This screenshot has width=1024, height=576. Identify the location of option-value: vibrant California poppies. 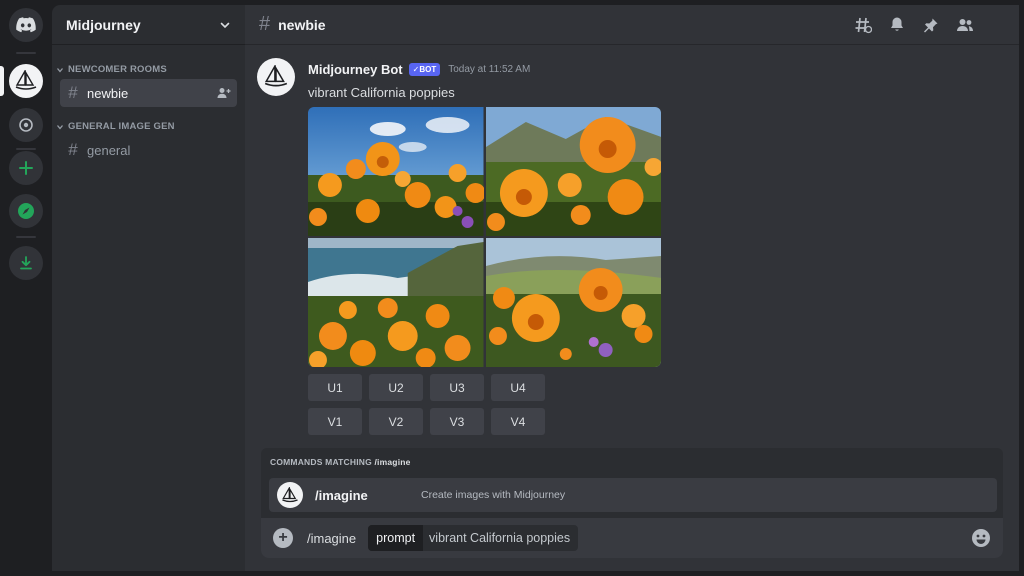
(500, 538).